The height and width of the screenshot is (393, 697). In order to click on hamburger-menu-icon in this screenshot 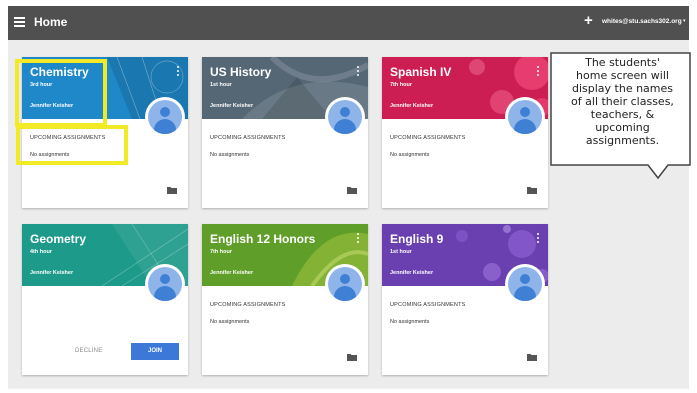, I will do `click(19, 22)`.